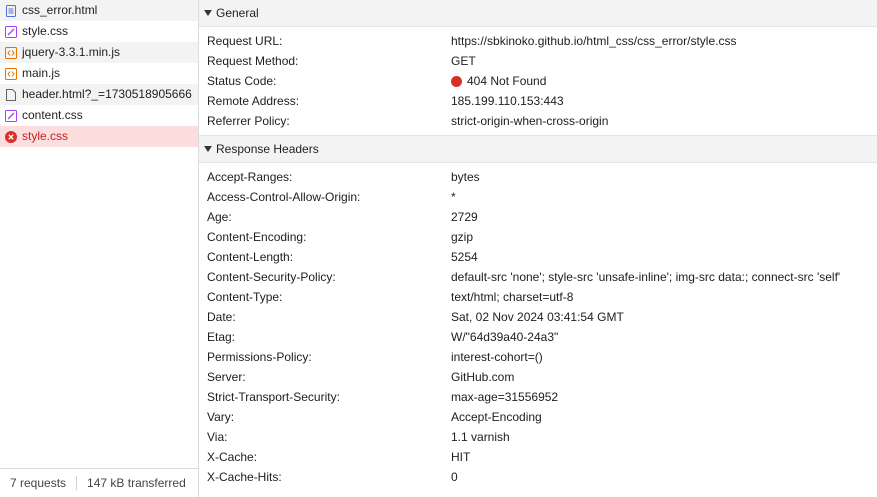 The image size is (877, 497). What do you see at coordinates (512, 297) in the screenshot?
I see `header-value: text/html; charset=utf-8` at bounding box center [512, 297].